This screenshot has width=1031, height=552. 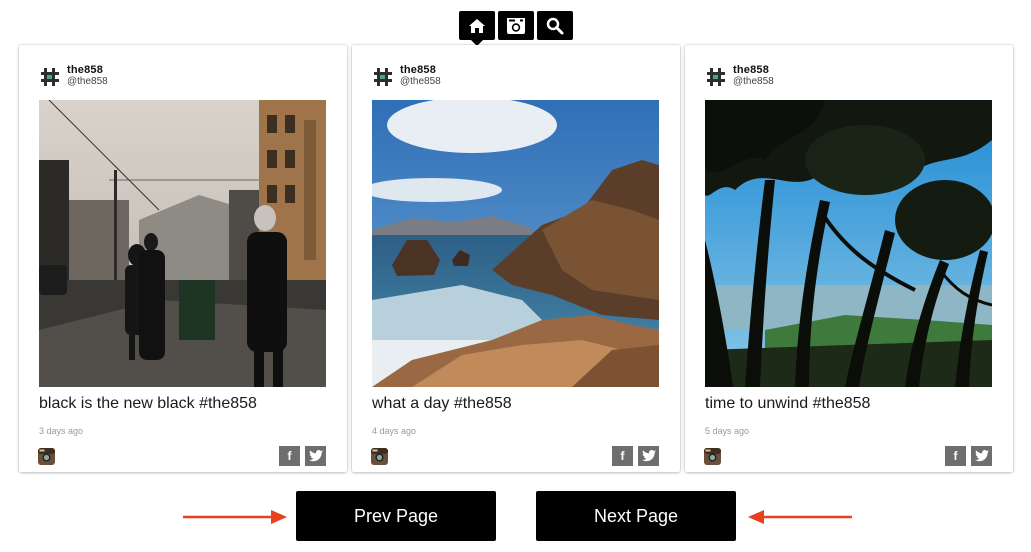 I want to click on search-nav-button, so click(x=555, y=25).